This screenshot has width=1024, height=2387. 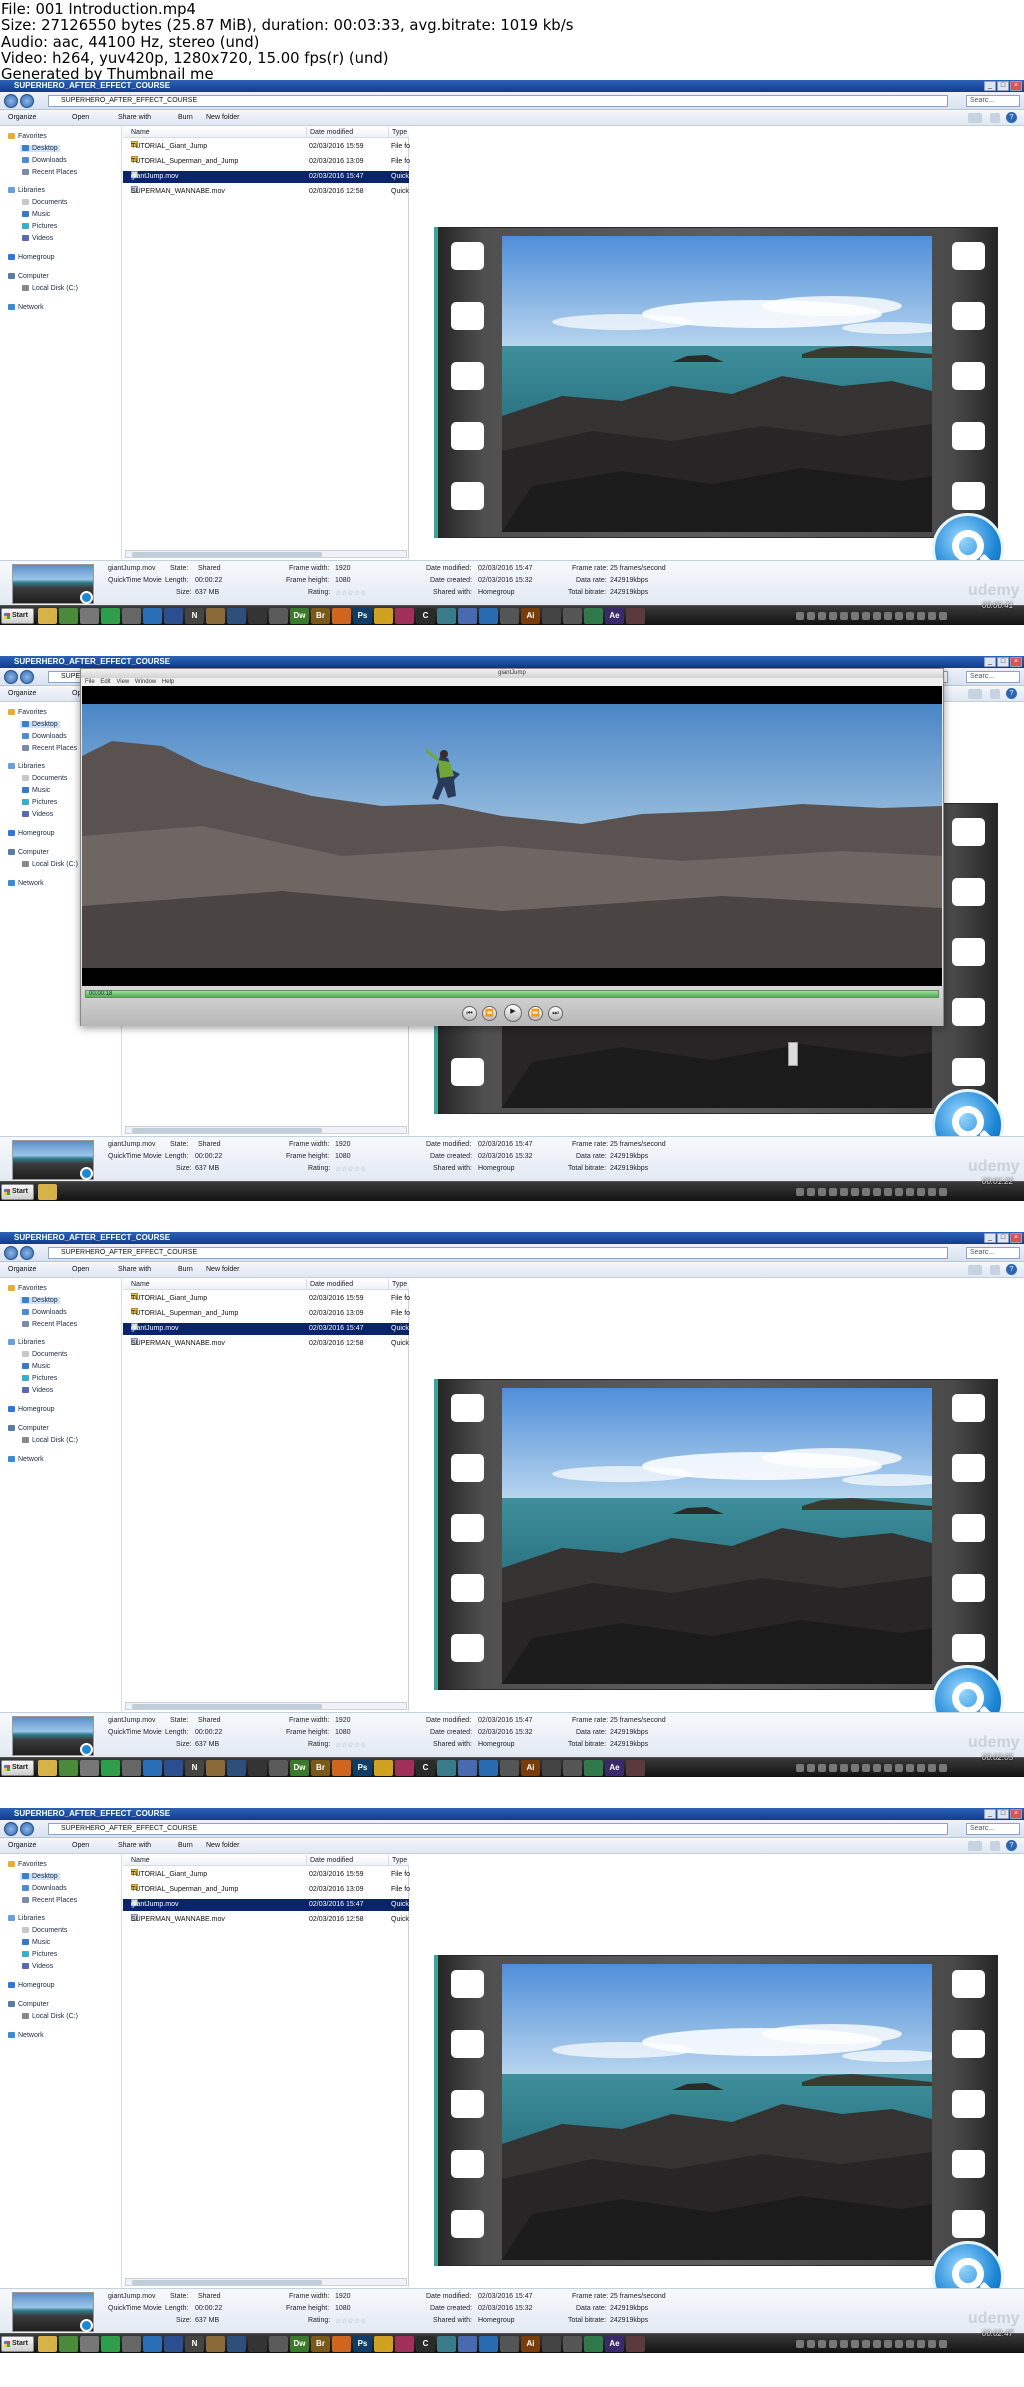 I want to click on taskbar-illustrator-icon: Ai, so click(x=530, y=616).